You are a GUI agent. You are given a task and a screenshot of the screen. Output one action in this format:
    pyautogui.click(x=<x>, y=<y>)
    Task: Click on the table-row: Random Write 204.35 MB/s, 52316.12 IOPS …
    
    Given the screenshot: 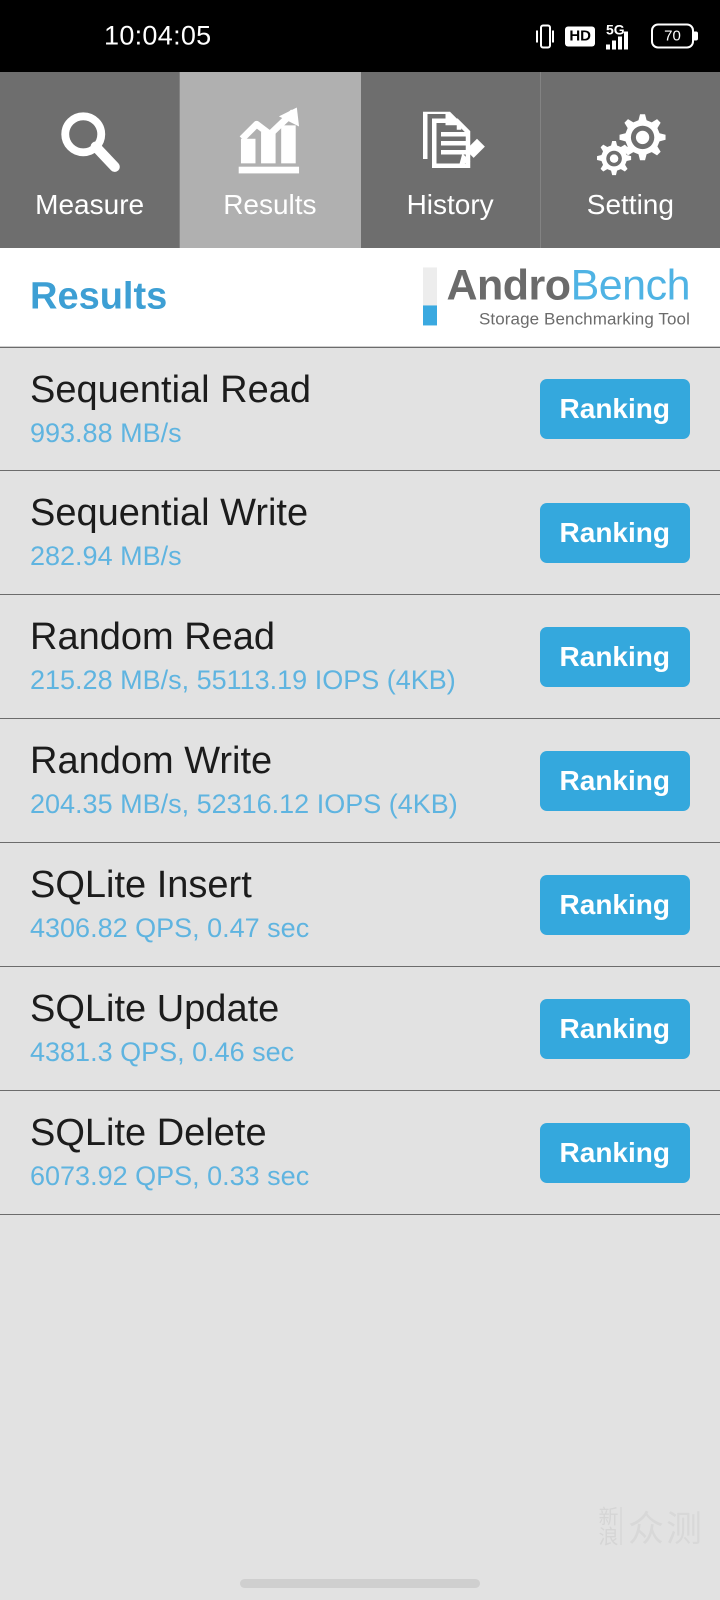 What is the action you would take?
    pyautogui.click(x=360, y=781)
    